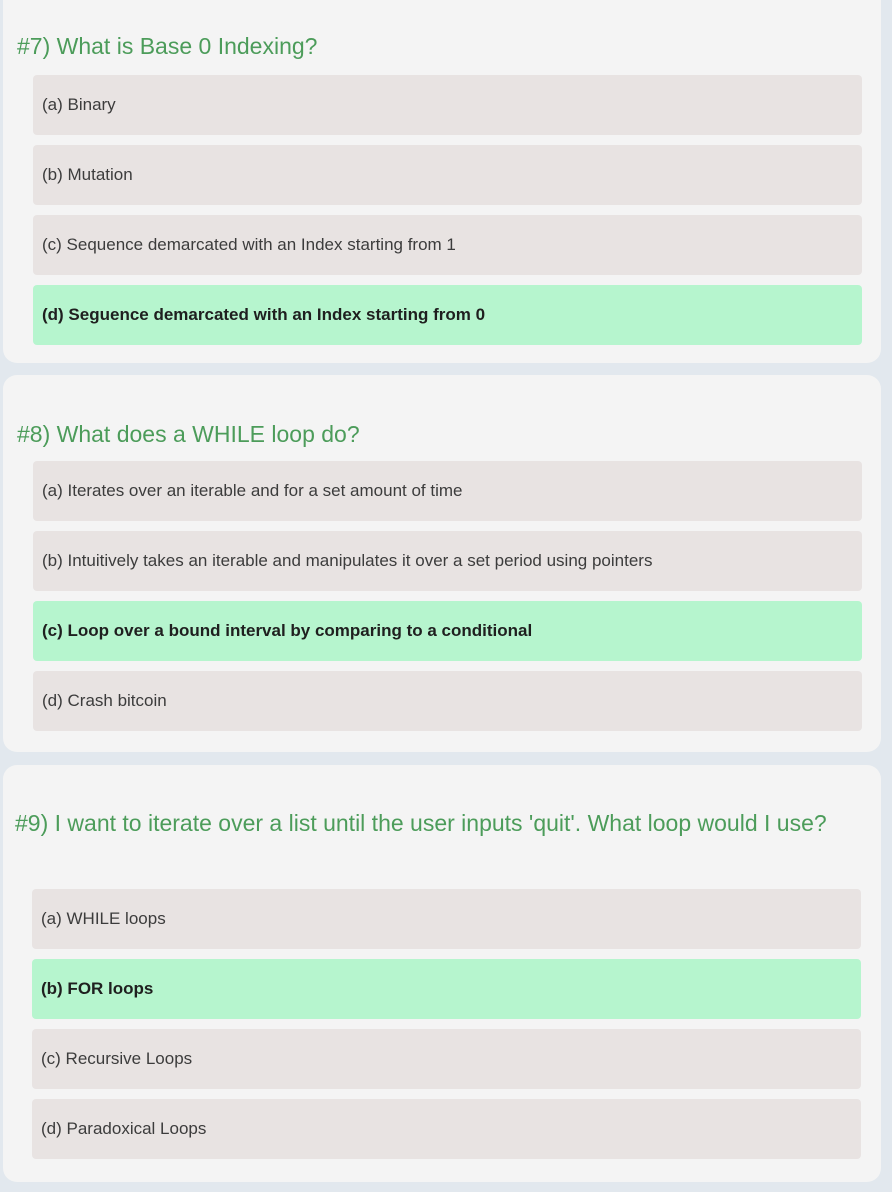  I want to click on question-title-7: #7) What is Base 0 Indexing?, so click(434, 46).